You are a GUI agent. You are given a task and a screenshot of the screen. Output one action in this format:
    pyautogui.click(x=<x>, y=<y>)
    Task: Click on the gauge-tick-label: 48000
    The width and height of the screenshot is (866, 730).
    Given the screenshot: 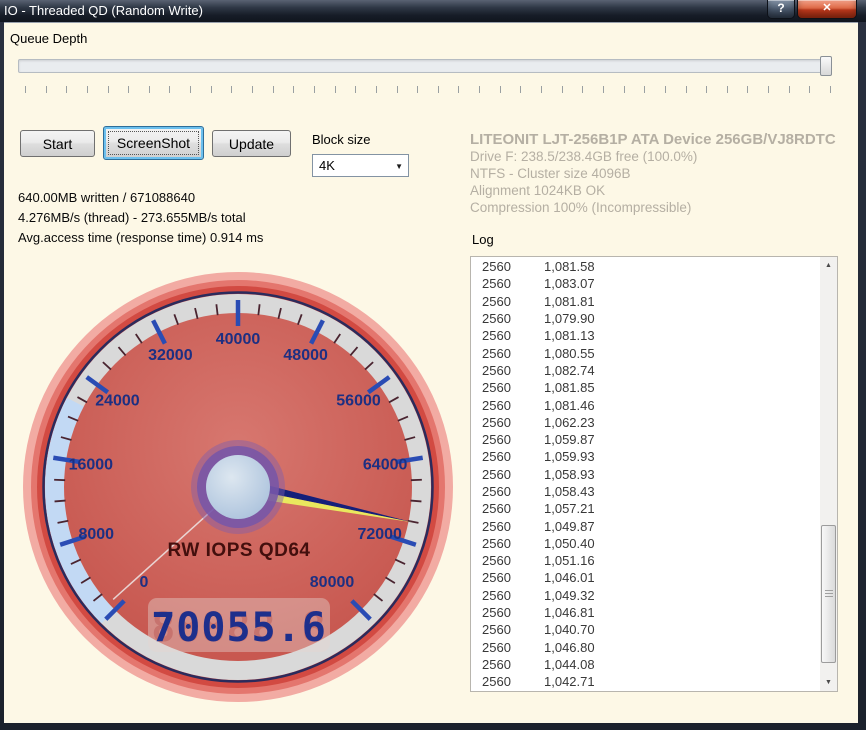 What is the action you would take?
    pyautogui.click(x=305, y=355)
    